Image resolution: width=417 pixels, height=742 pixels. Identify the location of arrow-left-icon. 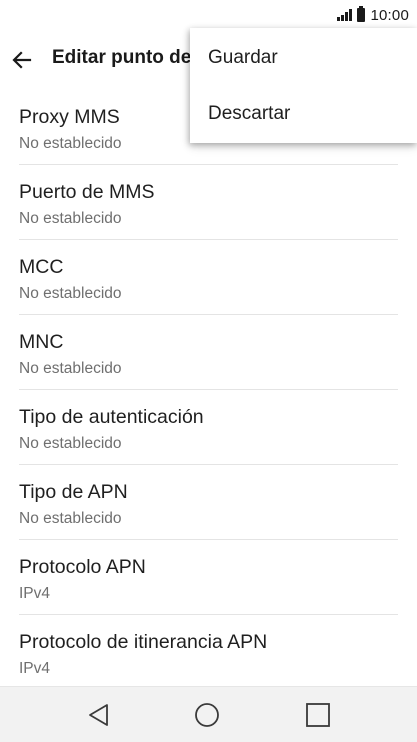
(22, 60).